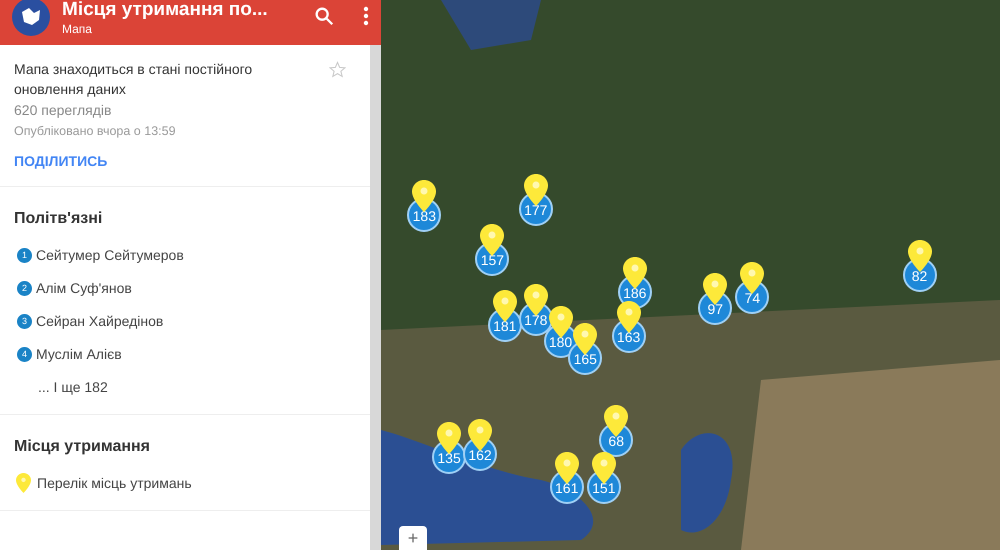 This screenshot has height=550, width=1000. I want to click on map-description: Мапа знаходиться в стані постійного оновлення даних, so click(134, 79).